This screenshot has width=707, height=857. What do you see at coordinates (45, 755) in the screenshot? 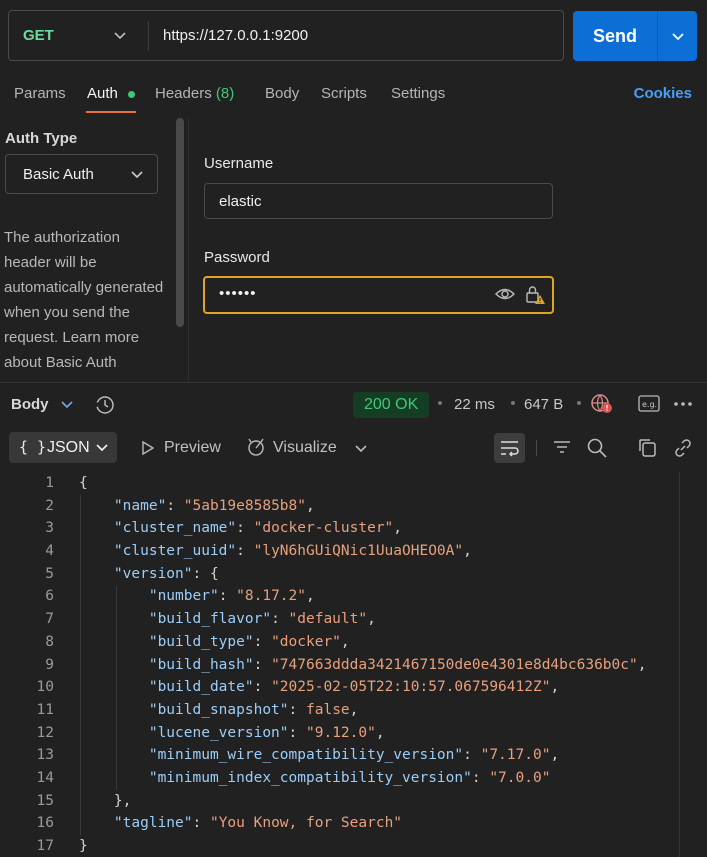
I see `line-number: 13` at bounding box center [45, 755].